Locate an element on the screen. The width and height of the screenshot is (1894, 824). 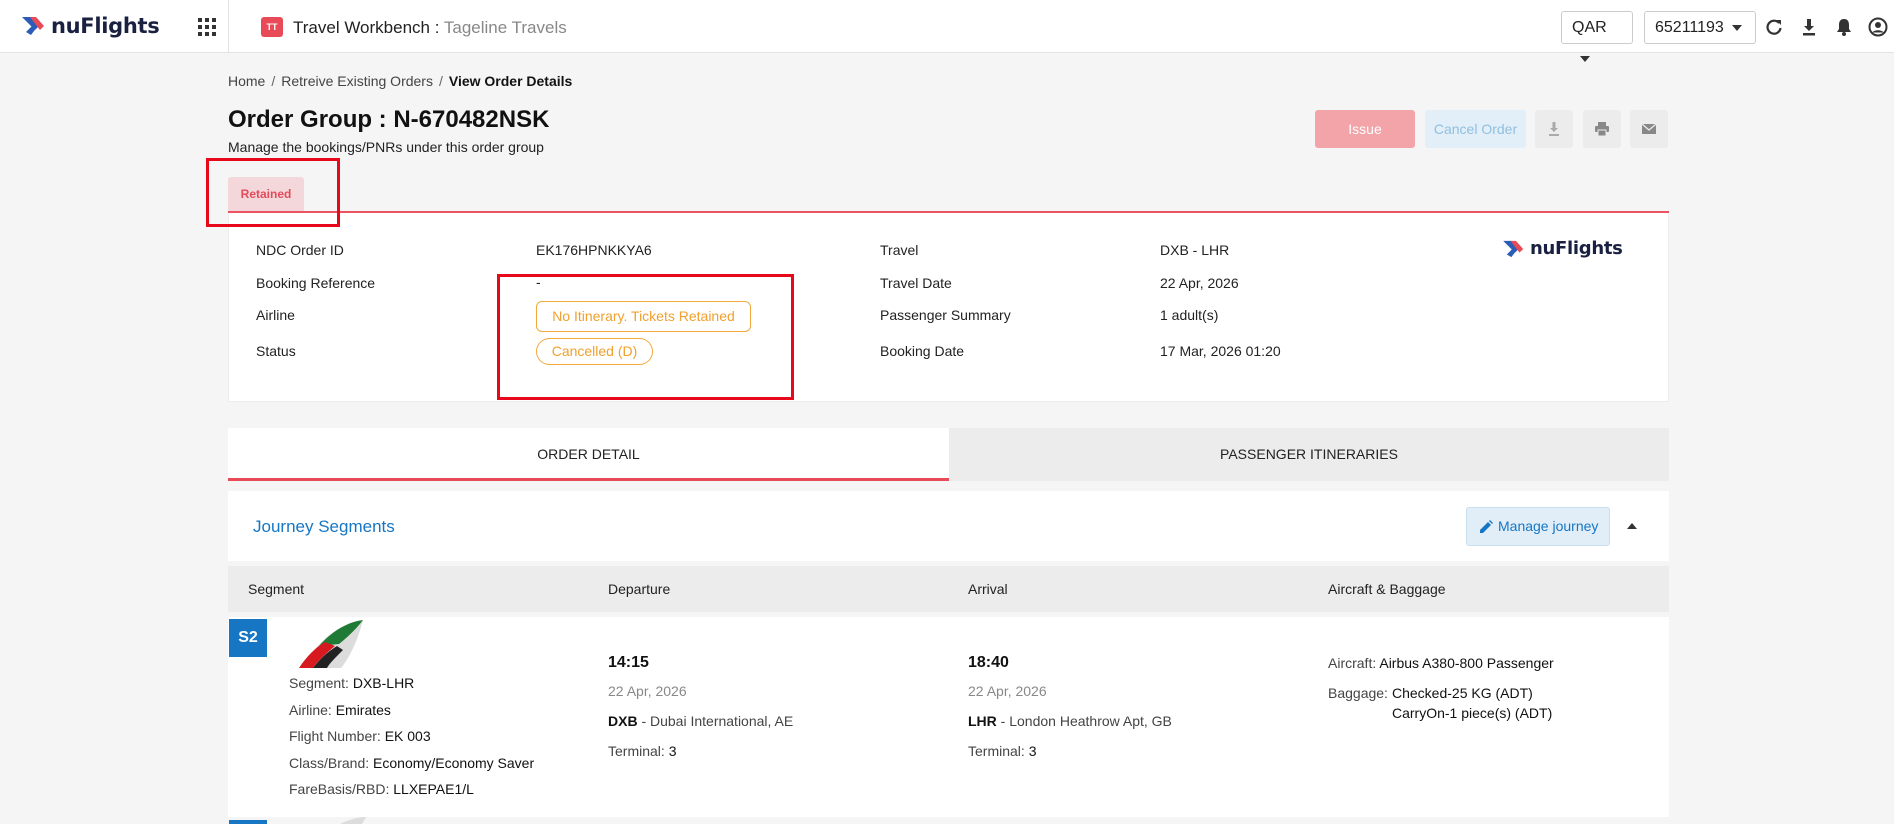
workbench-title-main: Travel Workbench : is located at coordinates (366, 27).